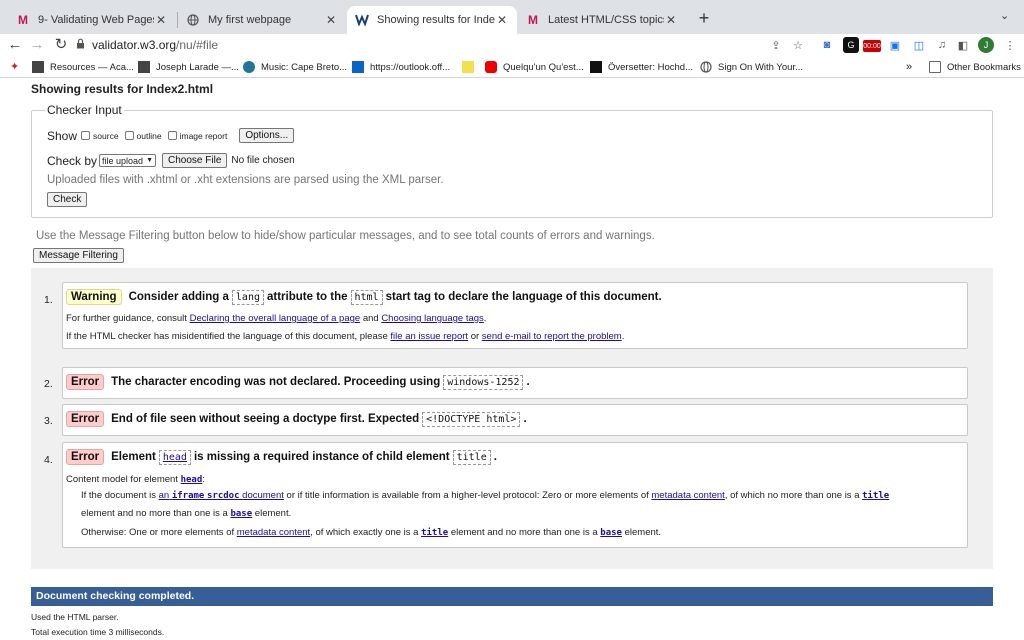 This screenshot has width=1024, height=640. Describe the element at coordinates (827, 45) in the screenshot. I see `camera-extension-icon: ◙` at that location.